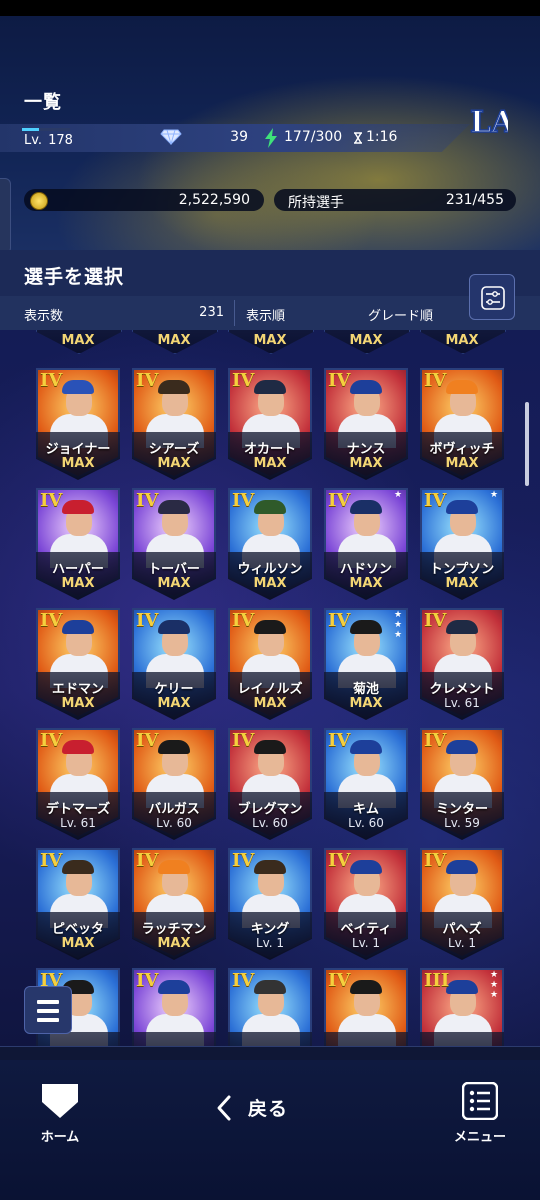 The width and height of the screenshot is (540, 1200). What do you see at coordinates (78, 544) in the screenshot?
I see `player-card: IV ハーパー MAX` at bounding box center [78, 544].